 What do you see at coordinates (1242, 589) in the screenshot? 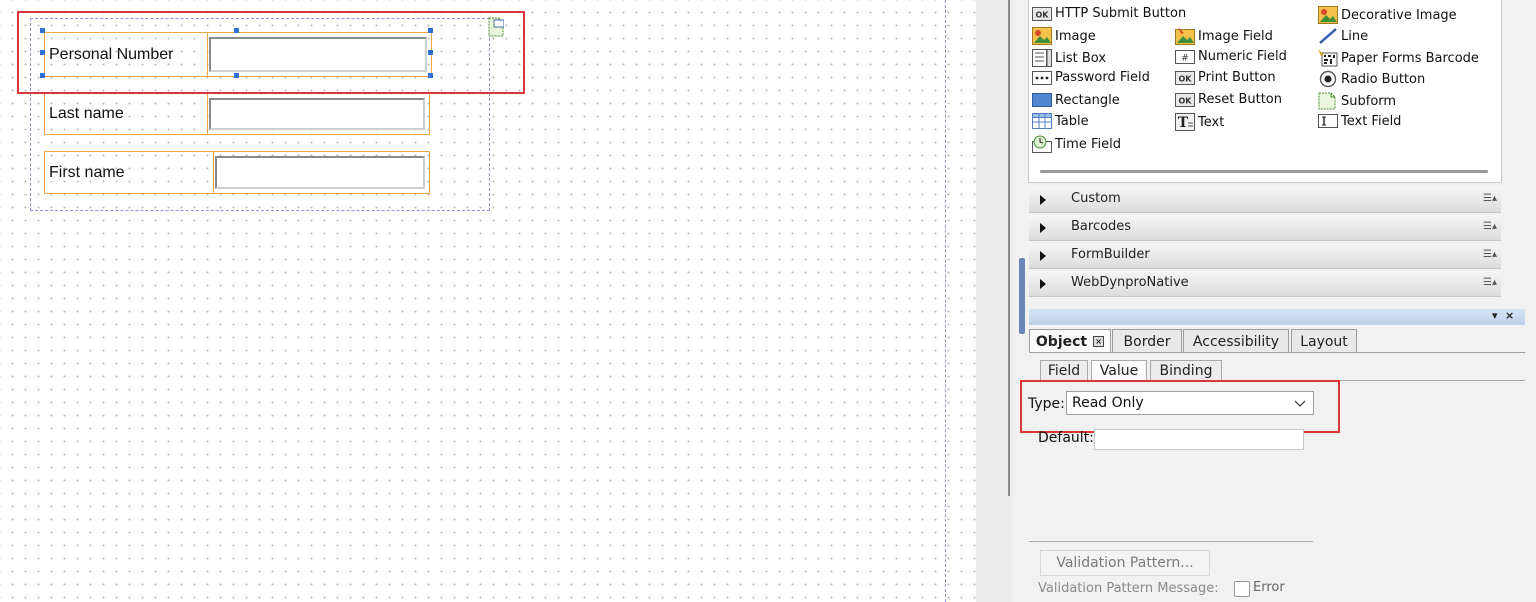
I see `error-checkbox` at bounding box center [1242, 589].